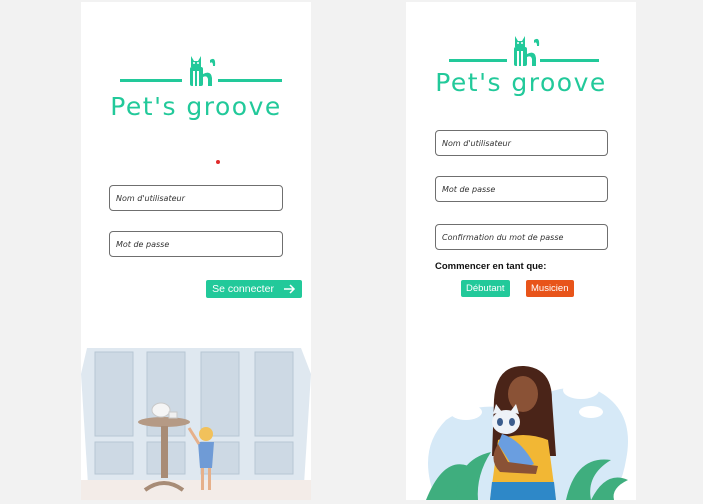 This screenshot has height=504, width=703. I want to click on confirm-password-input, so click(521, 237).